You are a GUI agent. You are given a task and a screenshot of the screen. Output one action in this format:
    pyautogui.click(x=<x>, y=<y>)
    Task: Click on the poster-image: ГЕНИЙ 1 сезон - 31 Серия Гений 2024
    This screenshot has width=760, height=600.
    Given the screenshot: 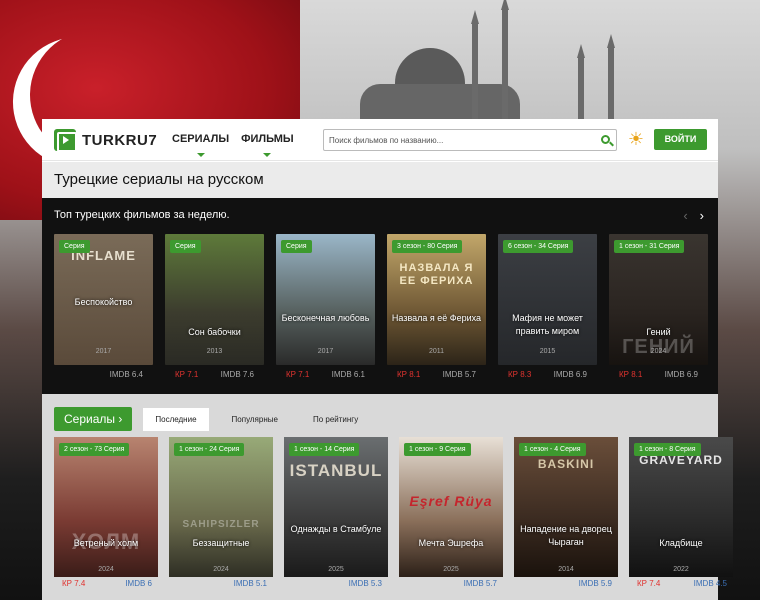 What is the action you would take?
    pyautogui.click(x=658, y=299)
    